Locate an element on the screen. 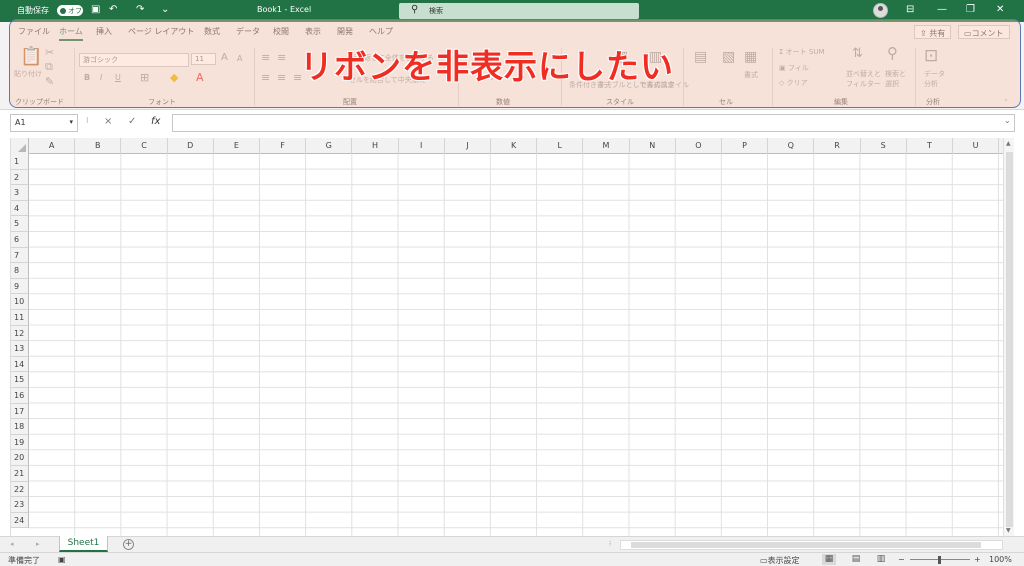  column-header: B is located at coordinates (98, 146).